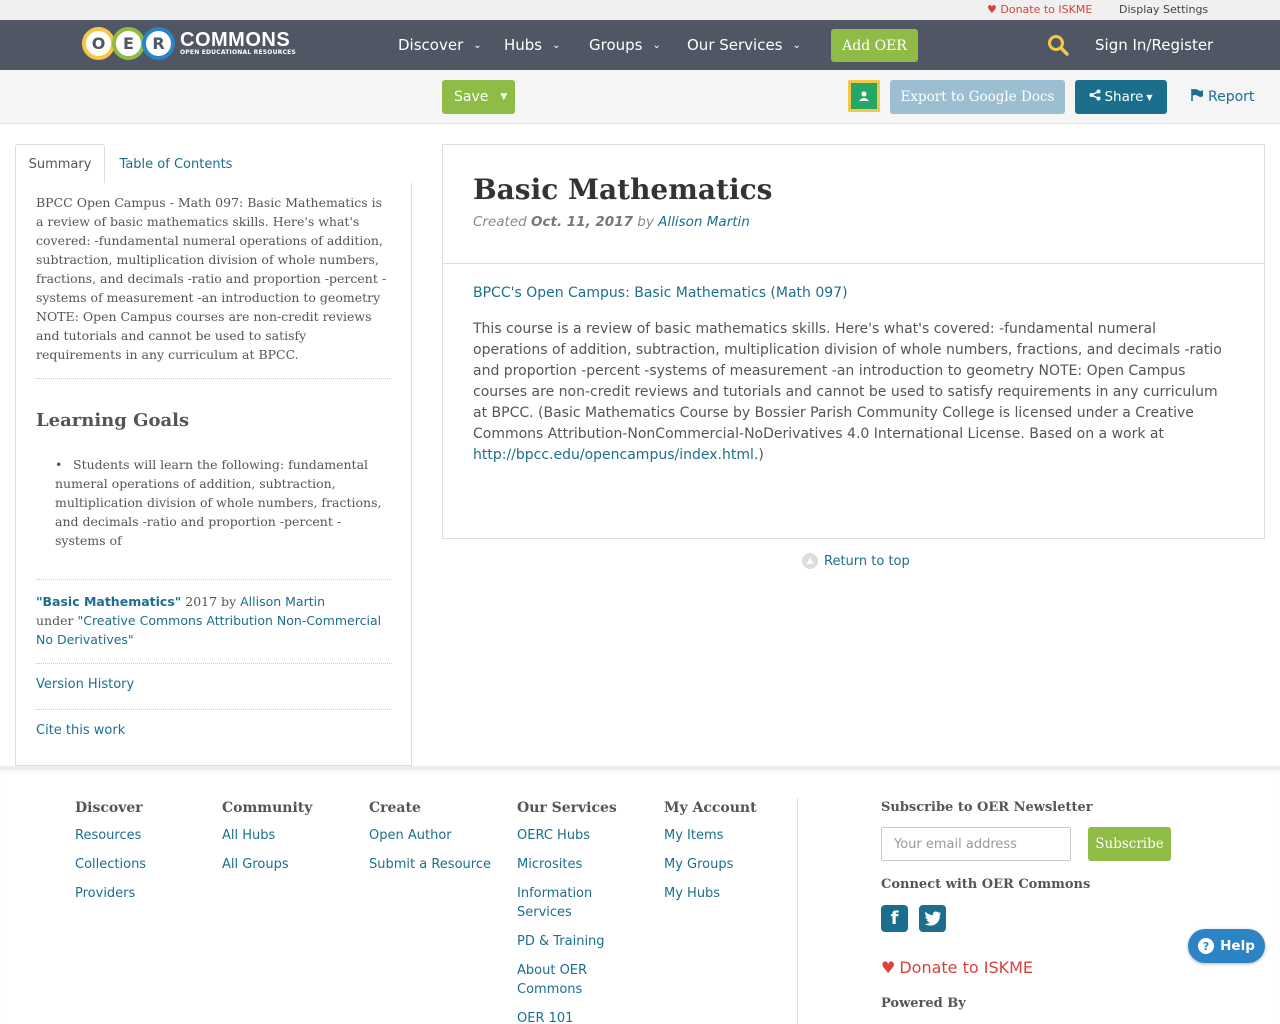 Image resolution: width=1280 pixels, height=1024 pixels. I want to click on email-input: Your email address, so click(976, 844).